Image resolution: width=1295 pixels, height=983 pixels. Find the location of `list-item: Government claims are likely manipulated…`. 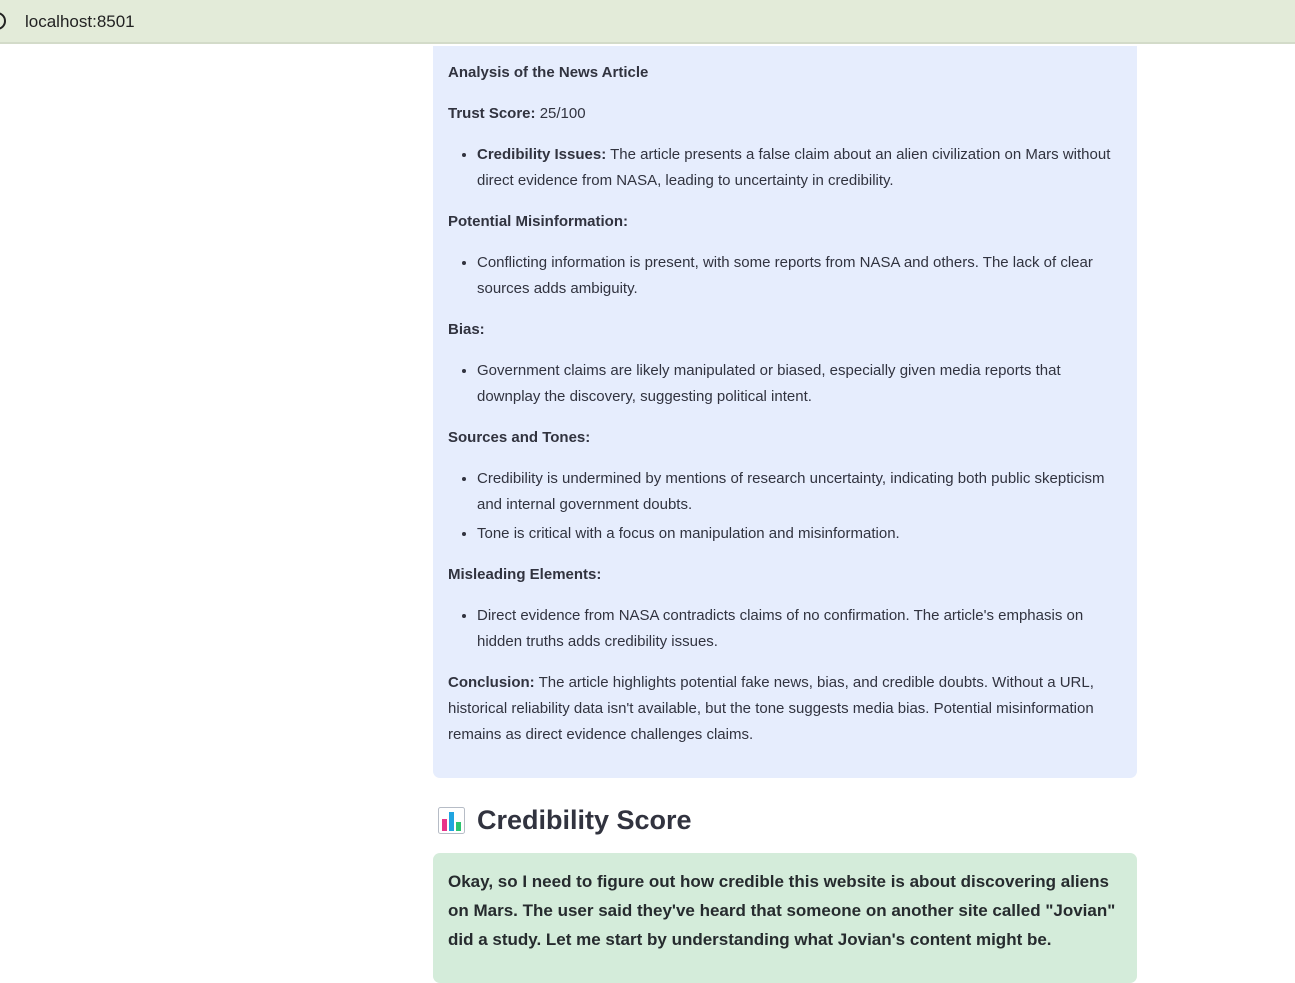

list-item: Government claims are likely manipulated… is located at coordinates (799, 384).